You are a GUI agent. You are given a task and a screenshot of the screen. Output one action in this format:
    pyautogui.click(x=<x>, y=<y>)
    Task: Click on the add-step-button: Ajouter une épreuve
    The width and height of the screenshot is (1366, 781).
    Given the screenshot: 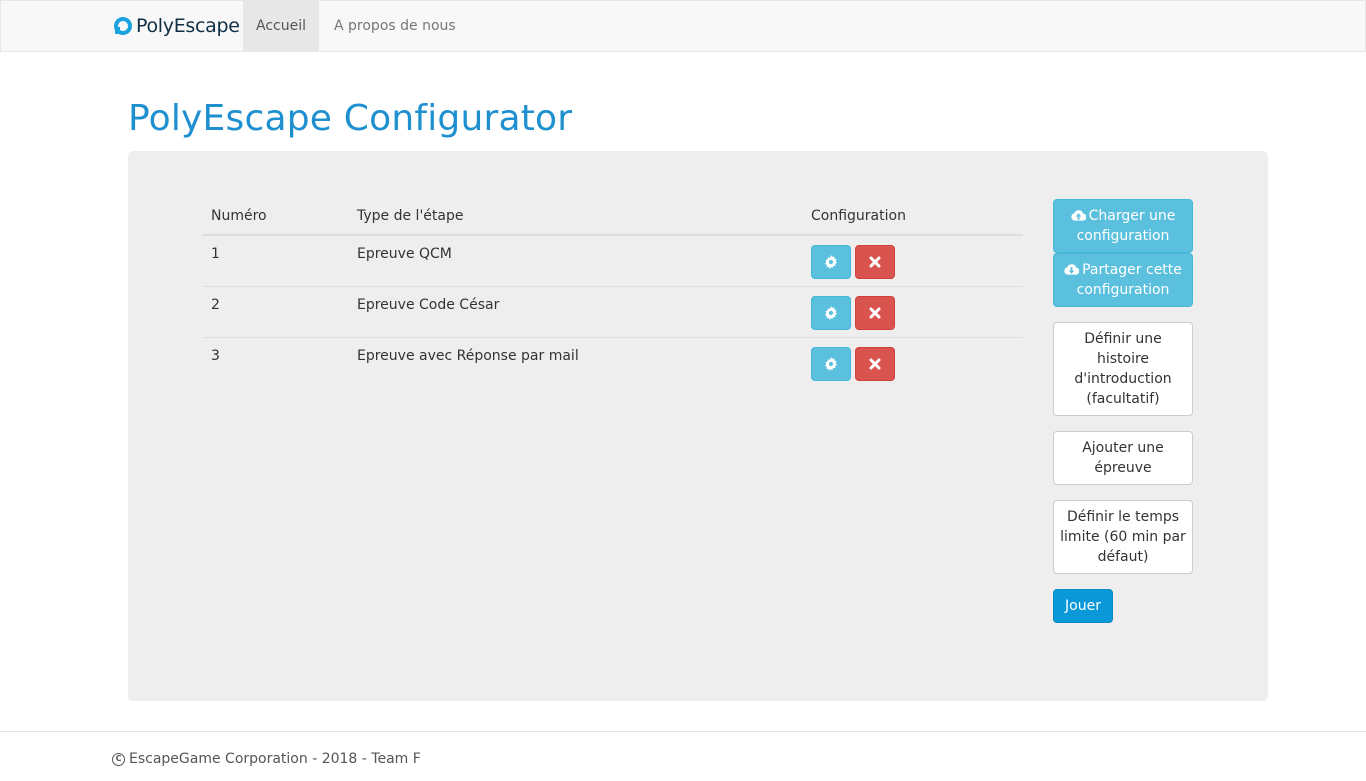 What is the action you would take?
    pyautogui.click(x=1123, y=458)
    